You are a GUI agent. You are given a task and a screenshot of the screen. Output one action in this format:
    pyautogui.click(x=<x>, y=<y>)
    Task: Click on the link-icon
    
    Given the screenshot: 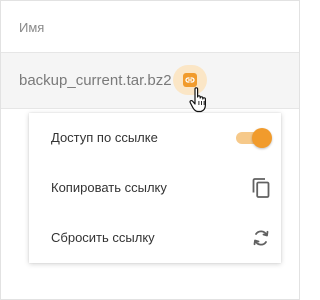 What is the action you would take?
    pyautogui.click(x=190, y=80)
    